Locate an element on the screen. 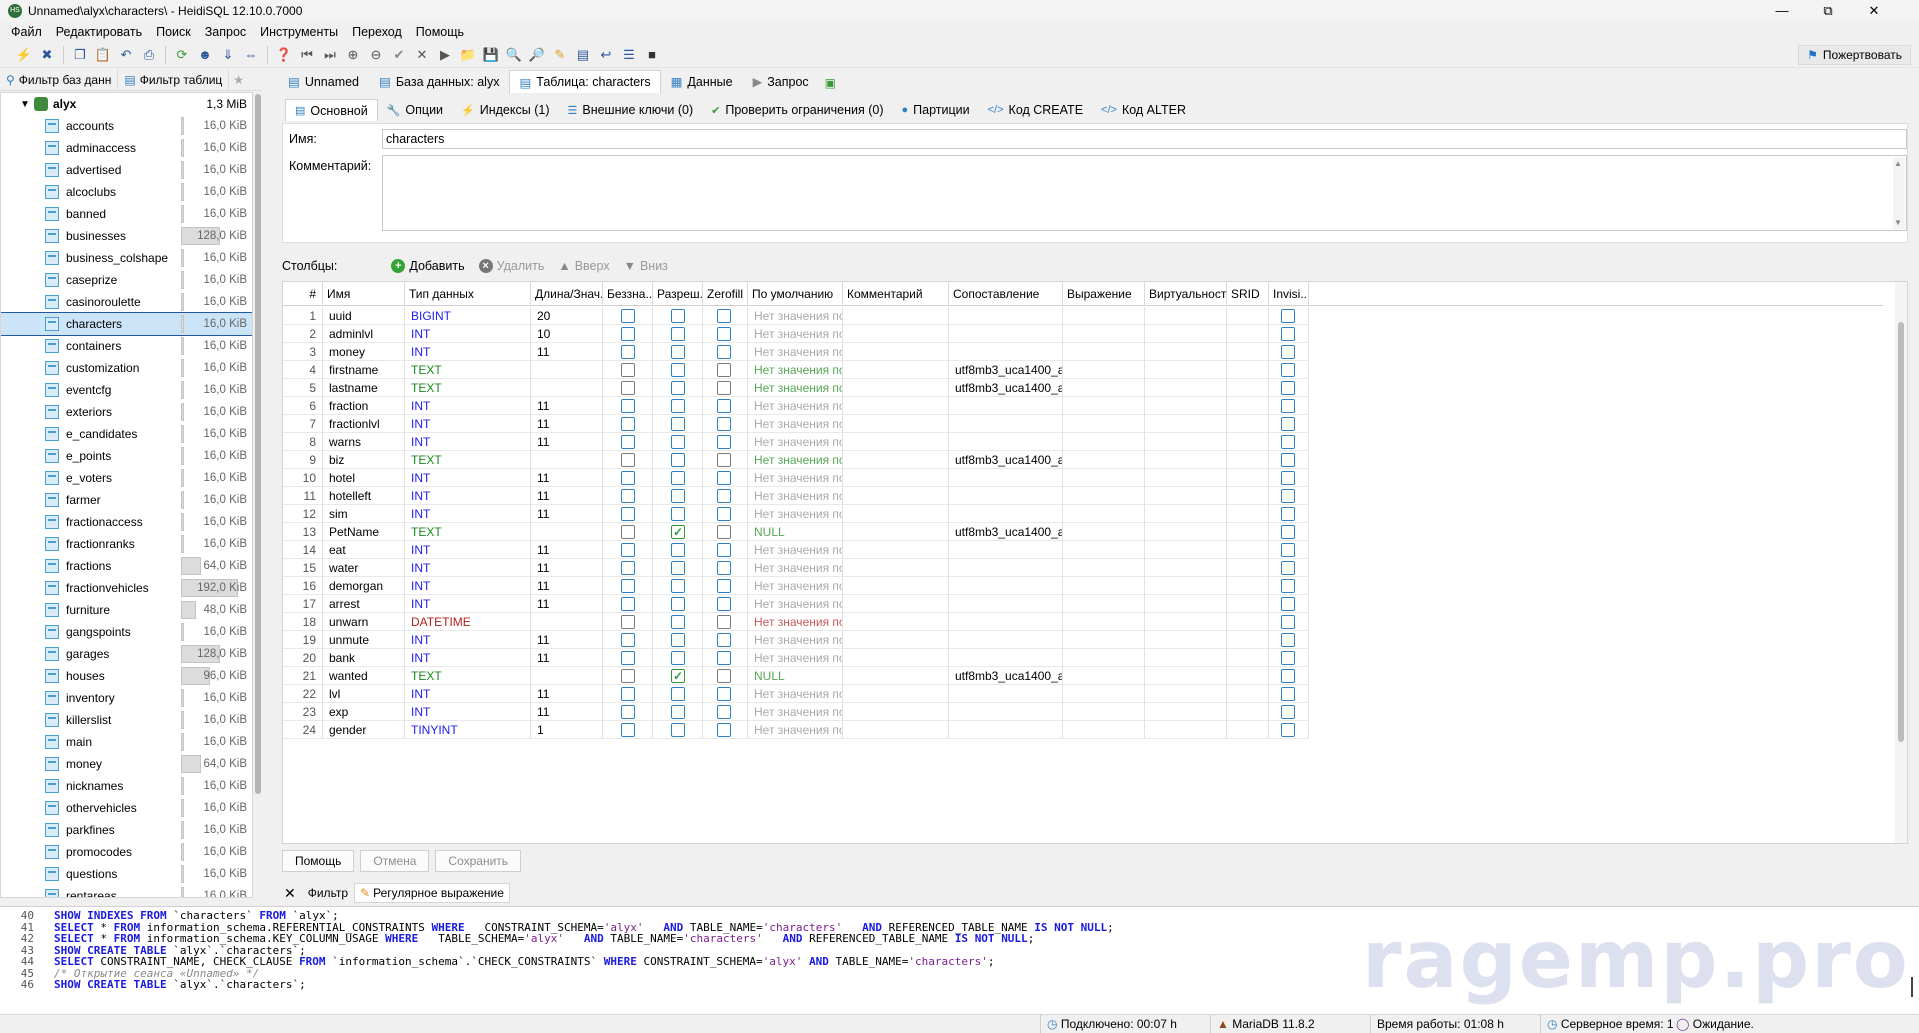  tree-table-item: fractionvehicles 192,0 KiB is located at coordinates (126, 588).